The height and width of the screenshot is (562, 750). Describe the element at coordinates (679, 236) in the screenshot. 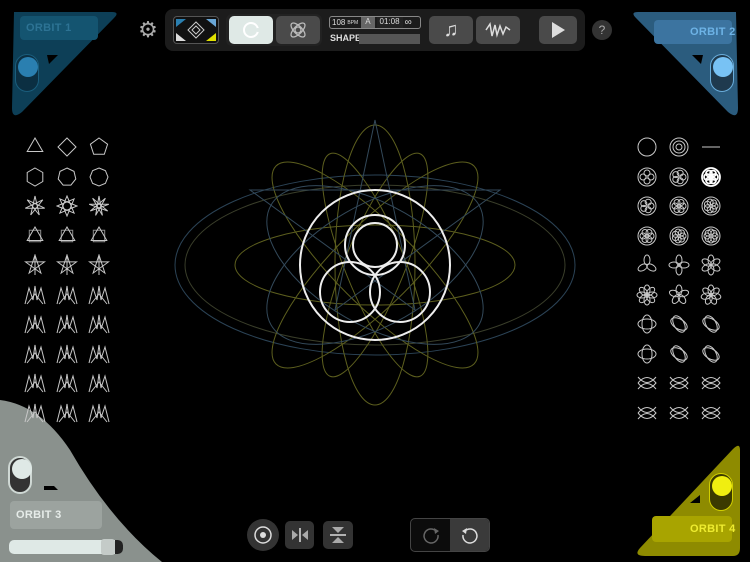

I see `flower7-shape-icon` at that location.